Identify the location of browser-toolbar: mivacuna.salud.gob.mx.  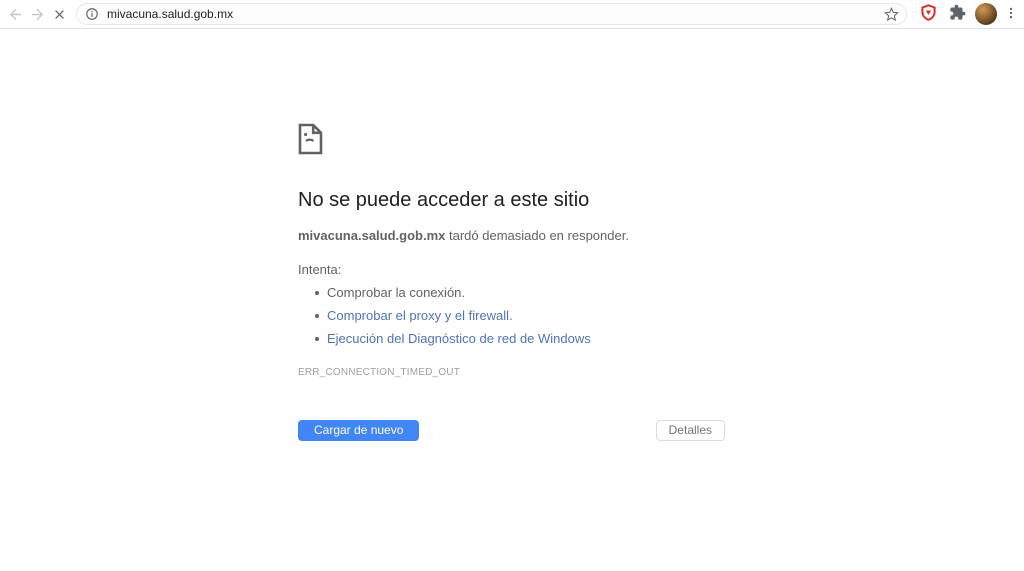
(512, 14).